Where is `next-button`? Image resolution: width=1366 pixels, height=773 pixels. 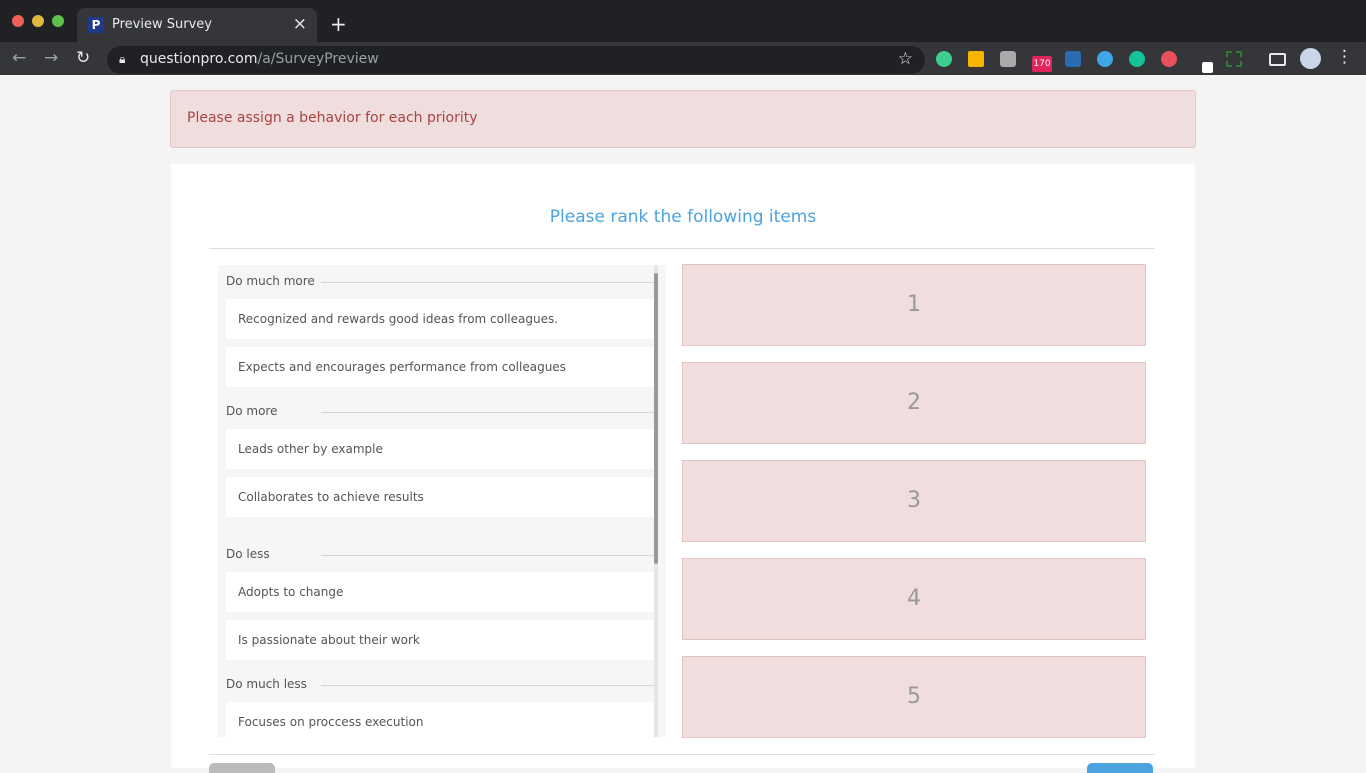
next-button is located at coordinates (1120, 768).